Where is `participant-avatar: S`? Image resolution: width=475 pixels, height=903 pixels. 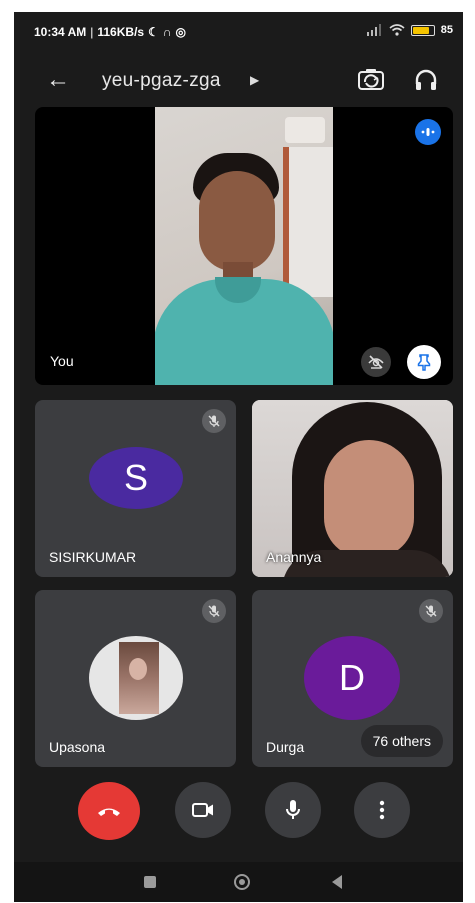 participant-avatar: S is located at coordinates (136, 478).